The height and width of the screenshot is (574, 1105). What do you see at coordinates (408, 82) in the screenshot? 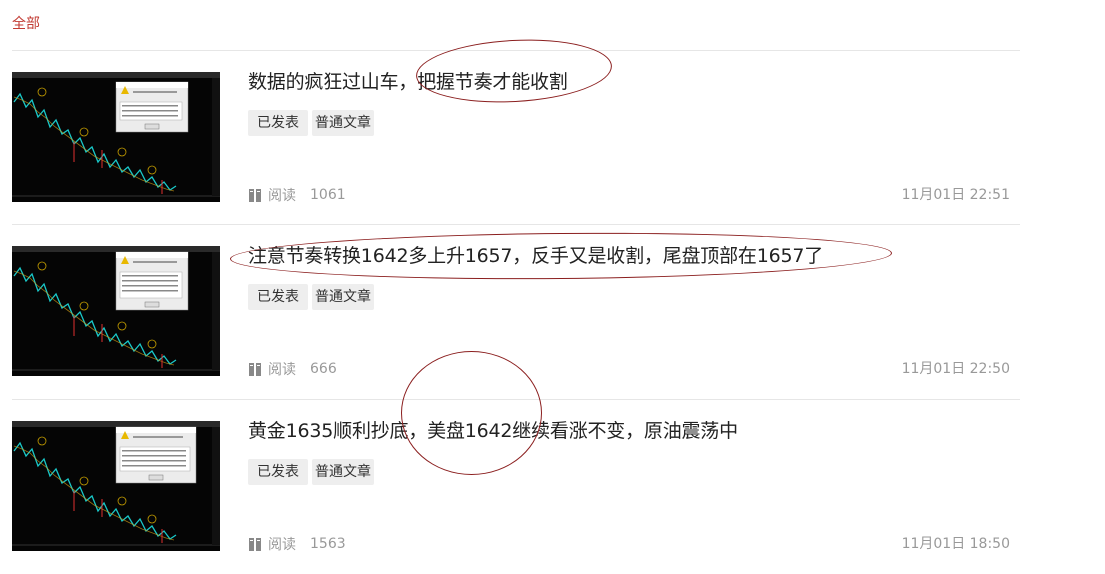
I see `article-title: 数据的疯狂过山车，把握节奏才能收割` at bounding box center [408, 82].